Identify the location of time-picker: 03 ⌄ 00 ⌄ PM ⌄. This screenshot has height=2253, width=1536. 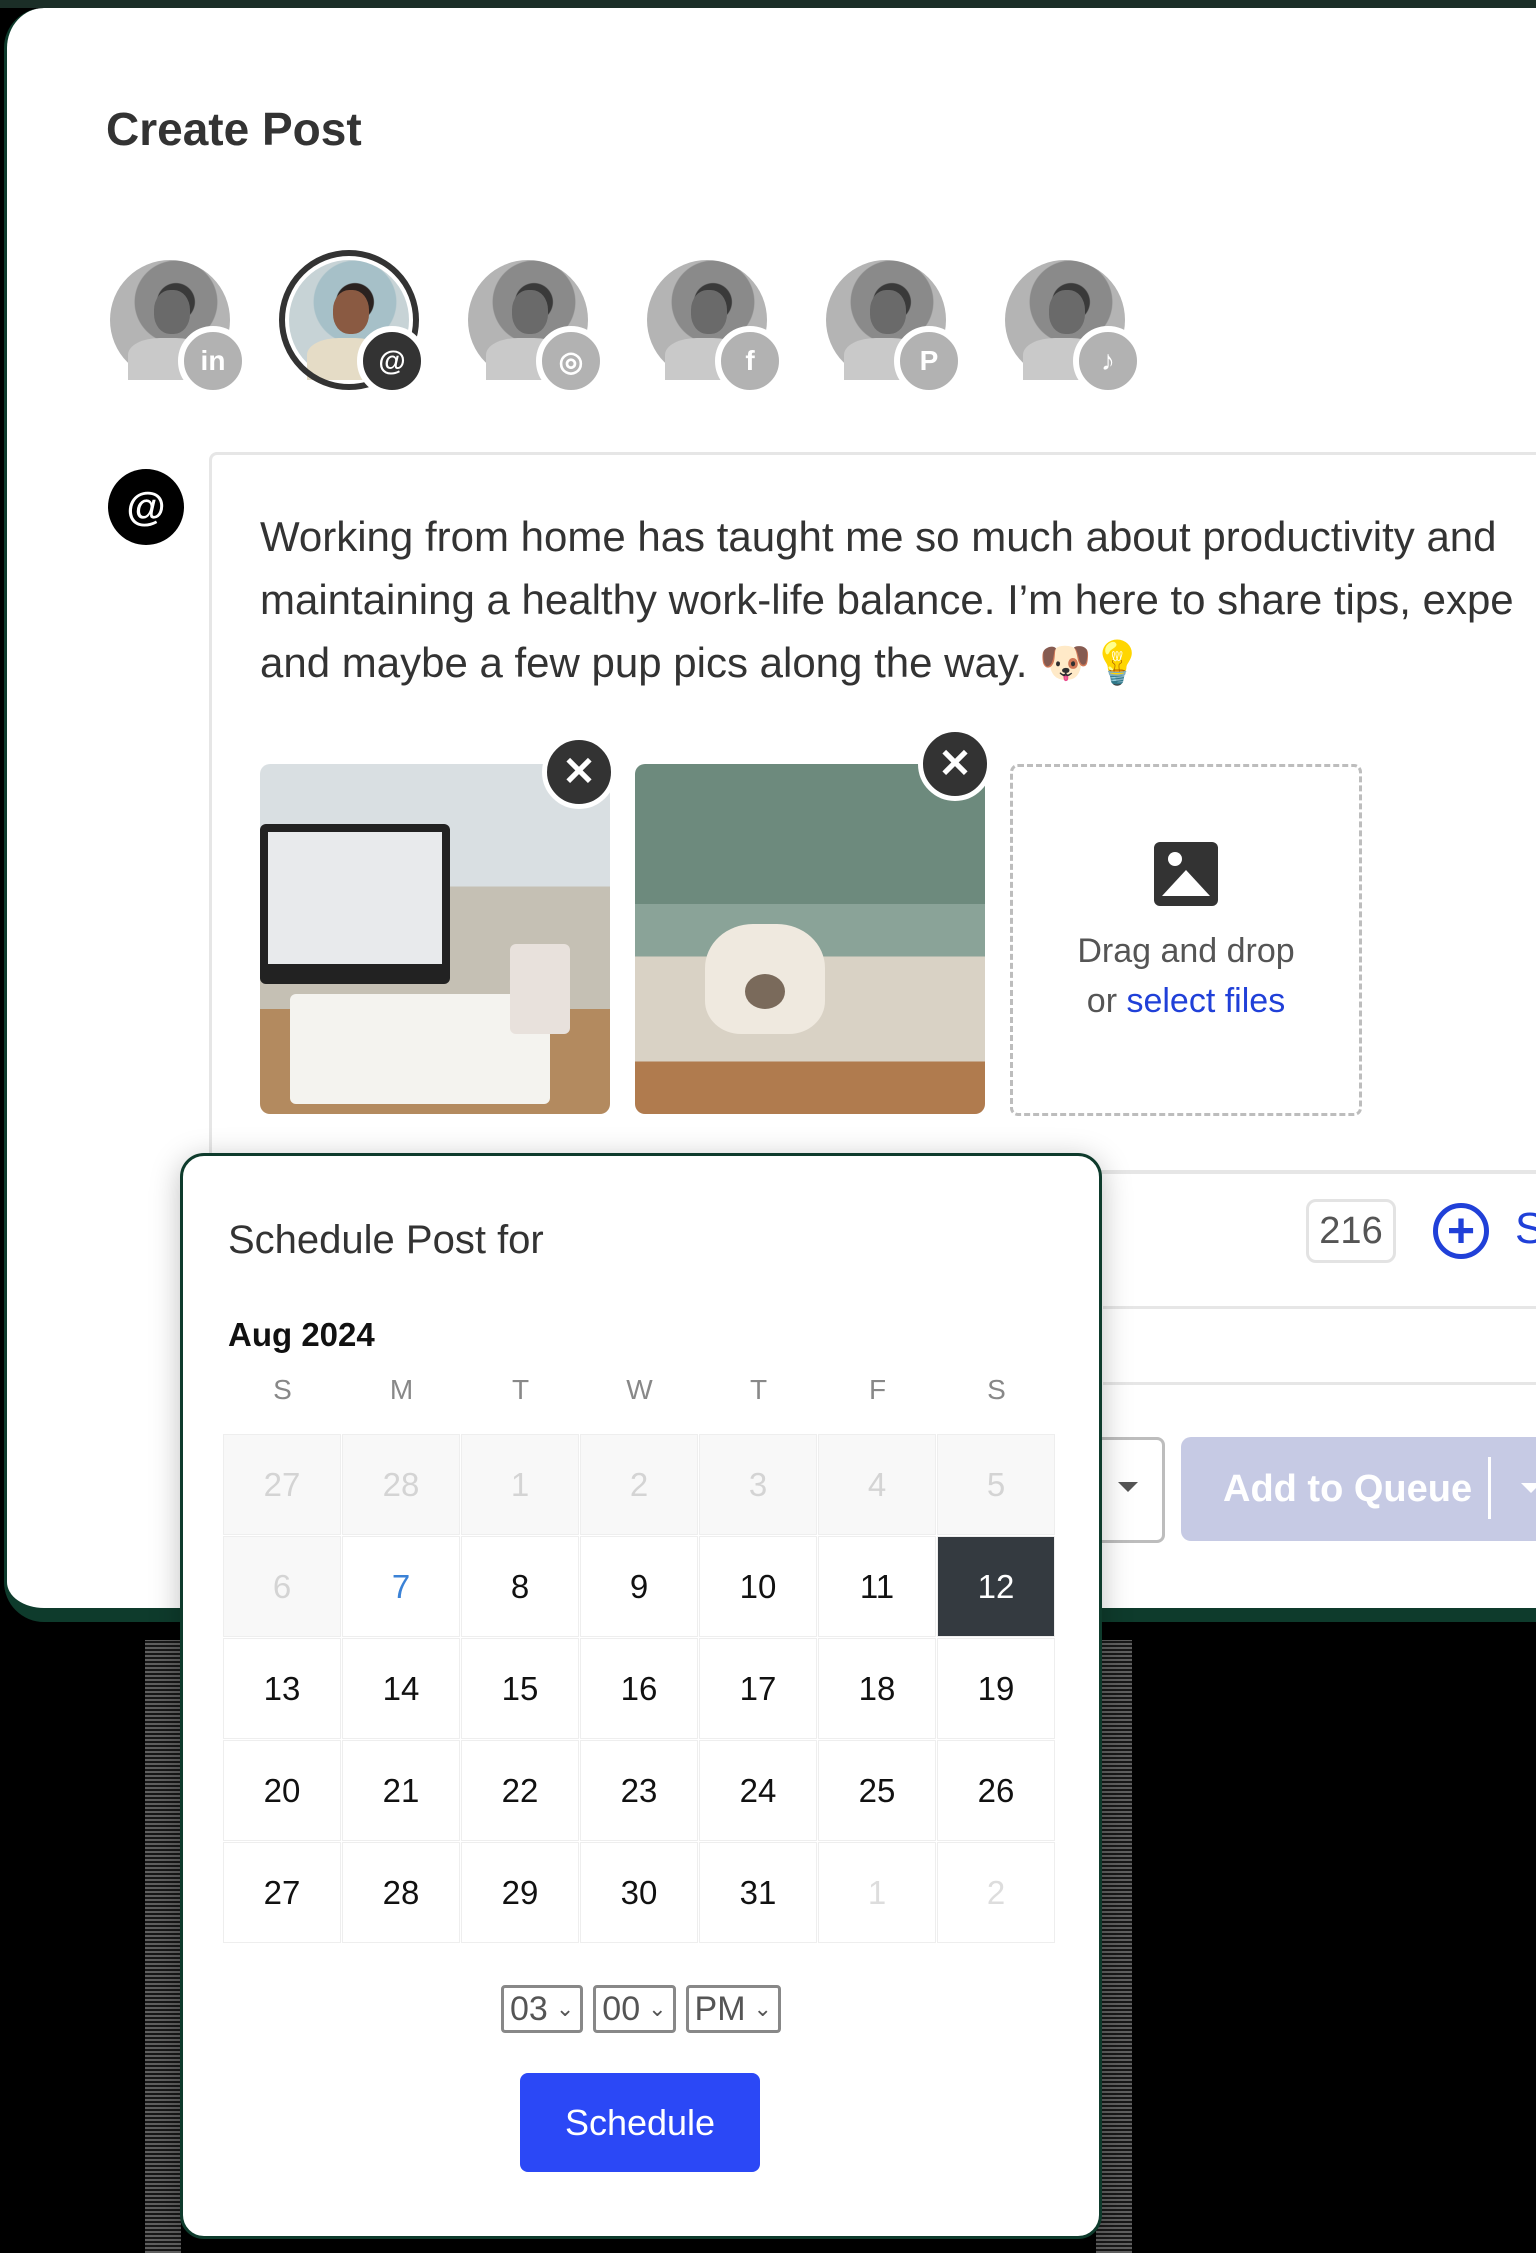
(641, 2009).